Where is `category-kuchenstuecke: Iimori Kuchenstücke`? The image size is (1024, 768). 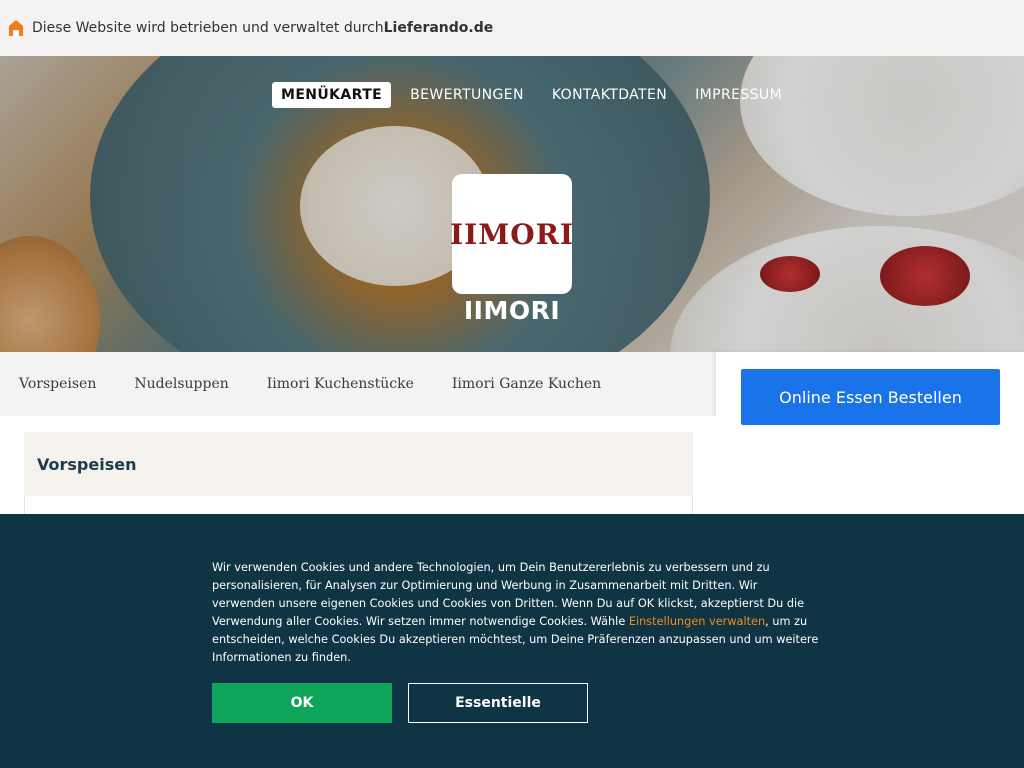
category-kuchenstuecke: Iimori Kuchenstücke is located at coordinates (340, 384).